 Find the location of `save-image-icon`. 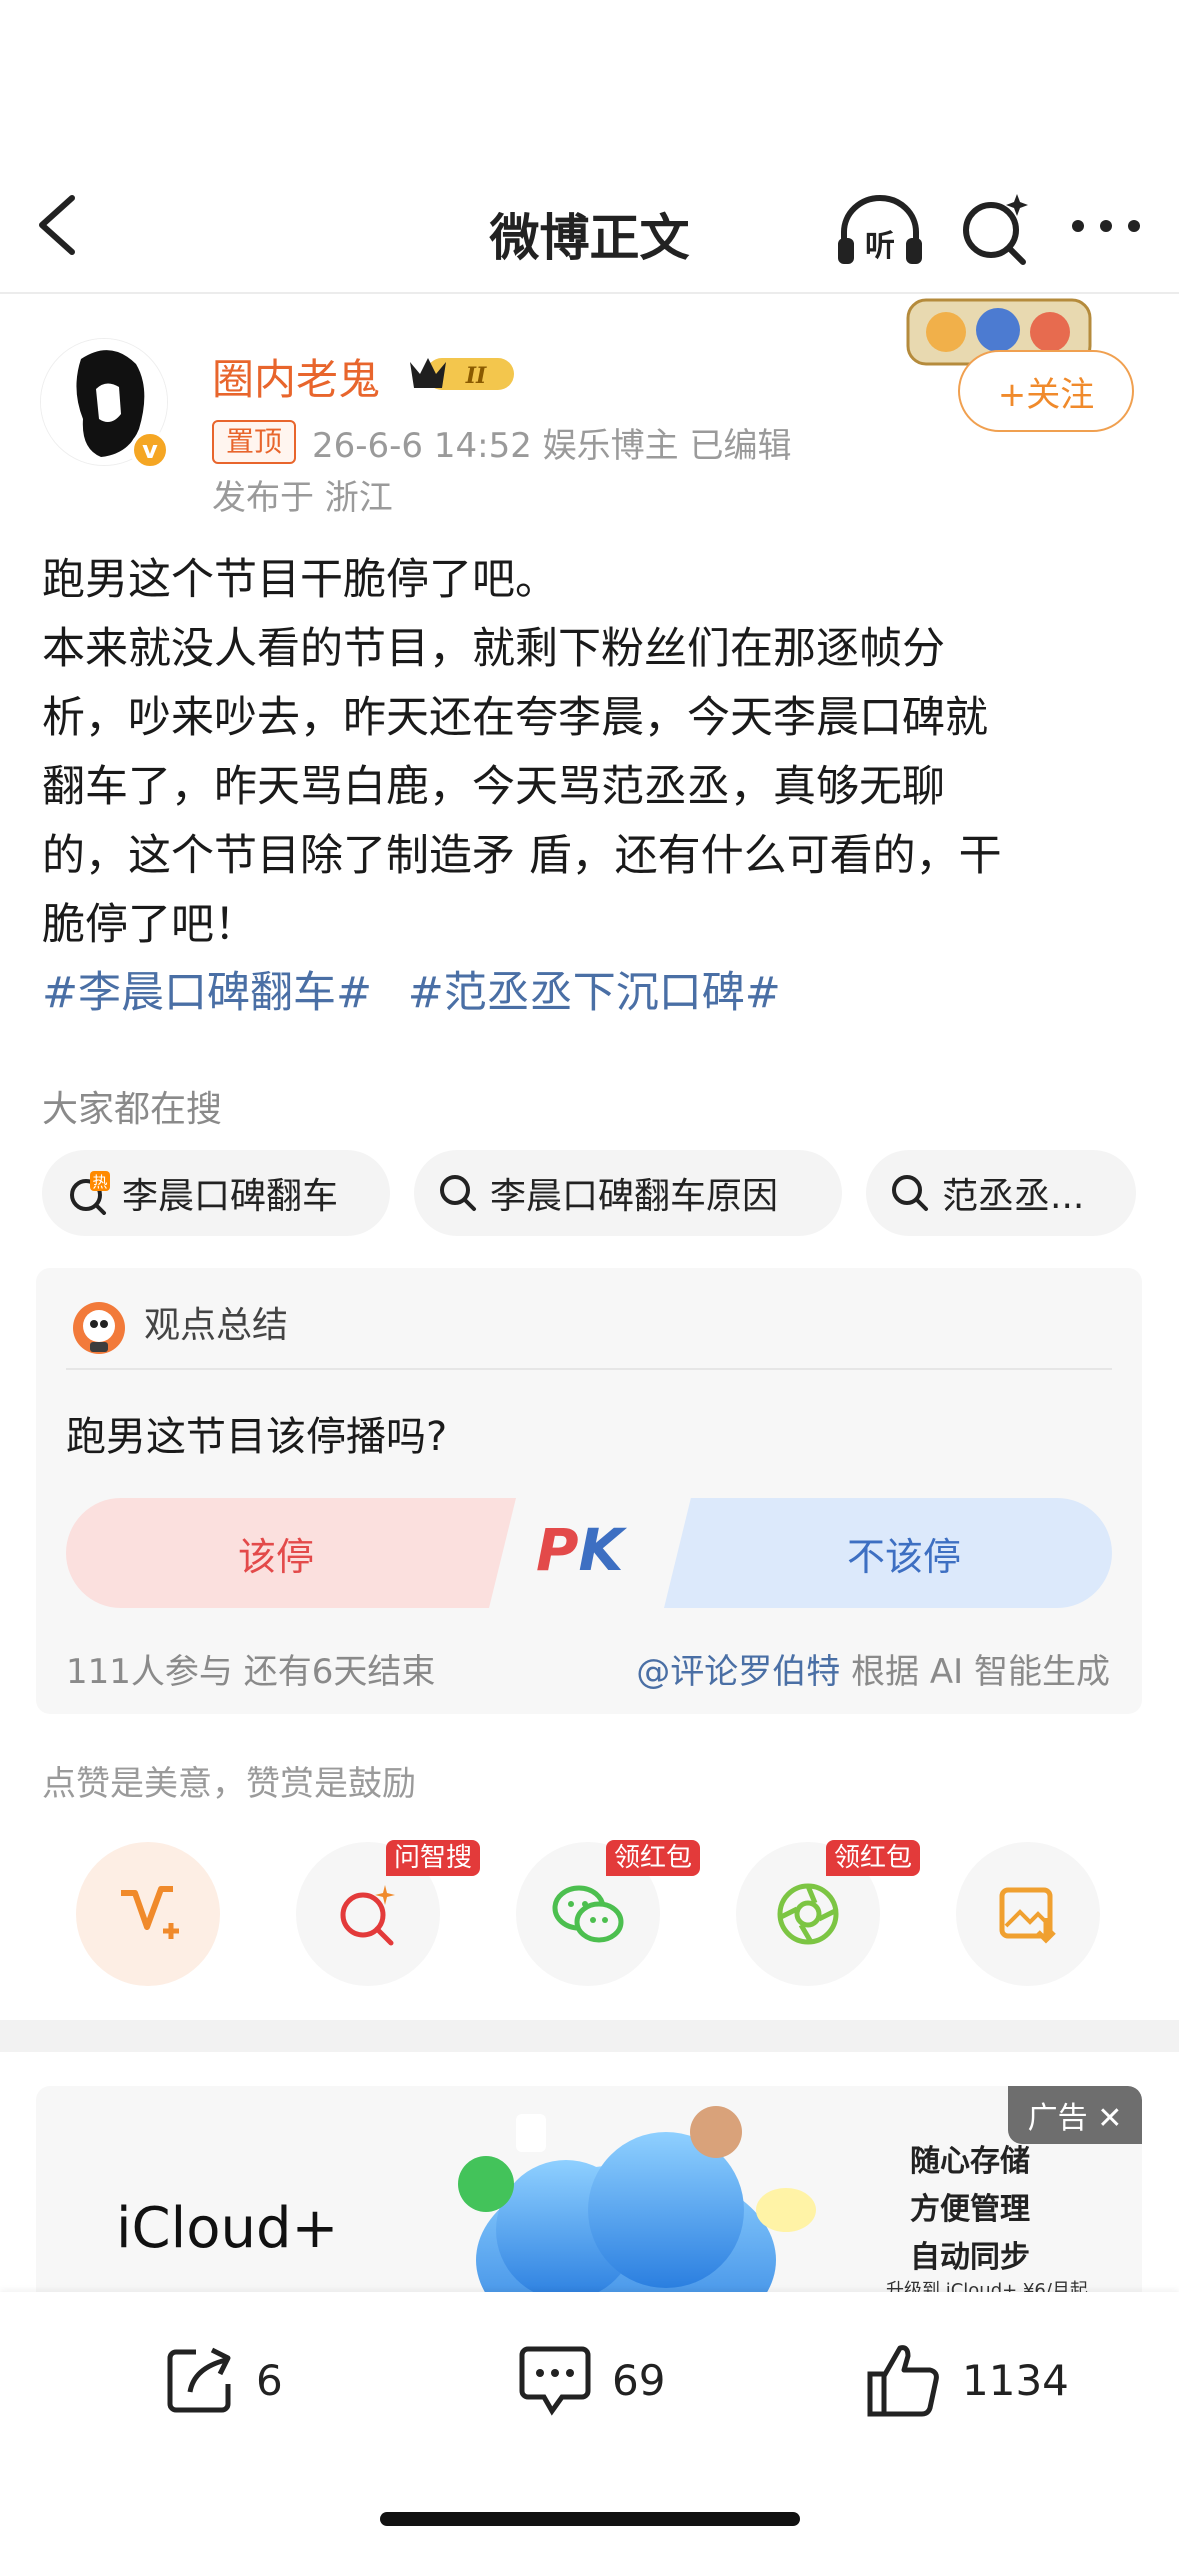

save-image-icon is located at coordinates (1027, 1915).